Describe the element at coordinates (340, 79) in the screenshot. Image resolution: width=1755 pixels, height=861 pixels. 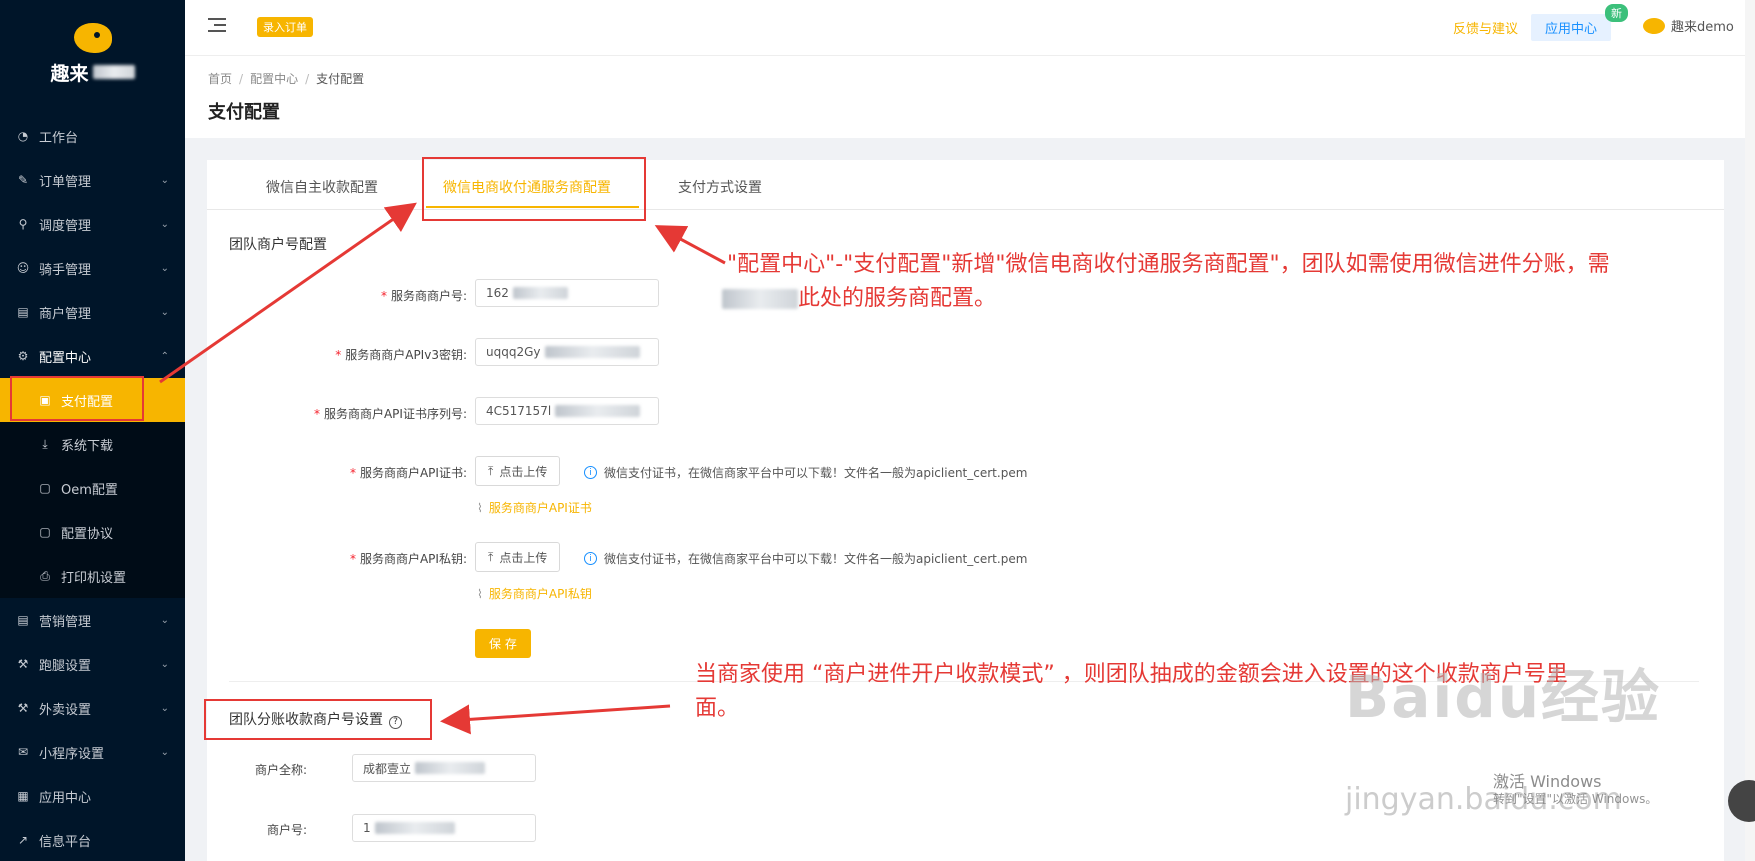
I see `breadcrumb-current: 支付配置` at that location.